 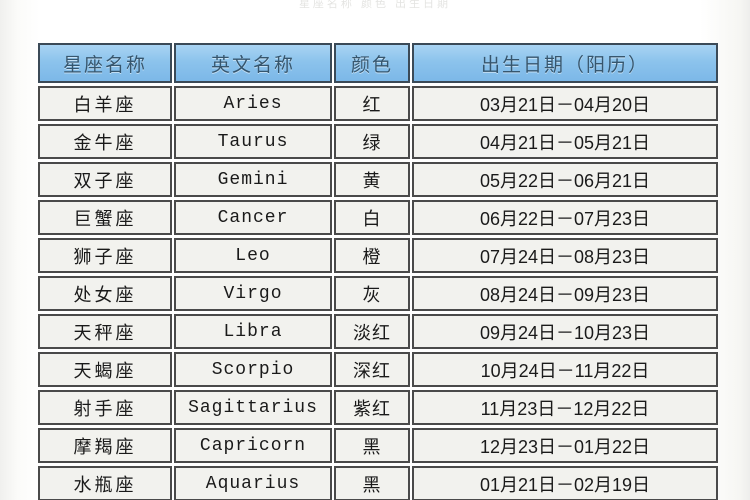 I want to click on cell-birth-date: 01月21日－02月19日, so click(x=565, y=483).